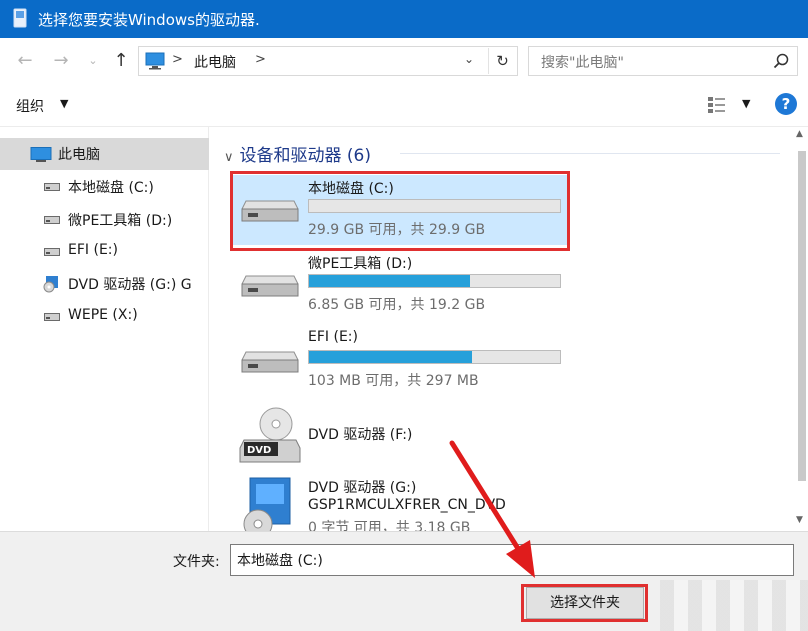 This screenshot has width=808, height=631. Describe the element at coordinates (389, 525) in the screenshot. I see `drive-free-space: 0 字节 可用，共 3.18 GB` at that location.